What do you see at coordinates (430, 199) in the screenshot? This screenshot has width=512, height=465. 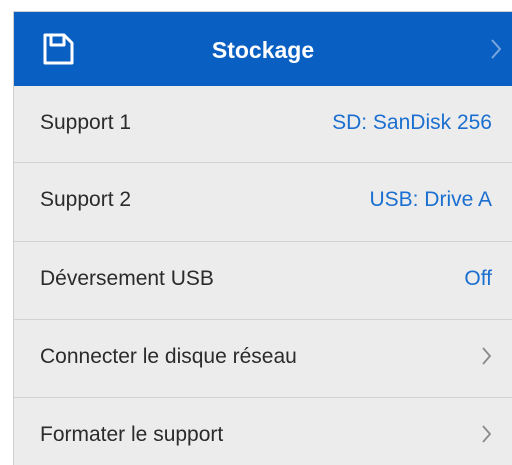 I see `support-2-value: USB: Drive A` at bounding box center [430, 199].